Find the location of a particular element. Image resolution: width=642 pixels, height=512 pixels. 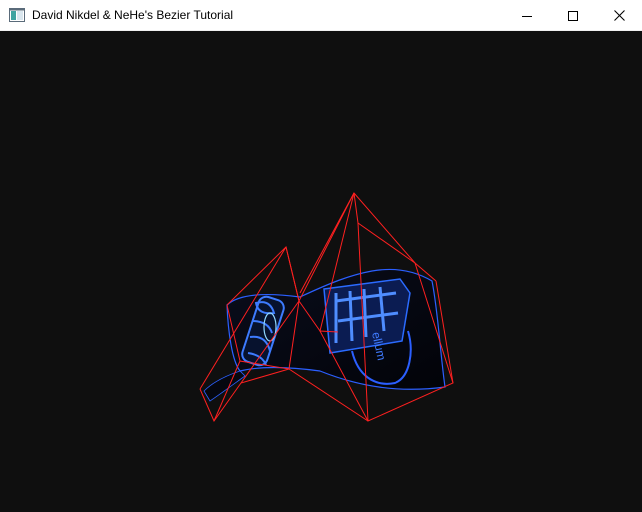

window-title: David Nikdel & NeHe's Bezier Tutorial is located at coordinates (133, 15).